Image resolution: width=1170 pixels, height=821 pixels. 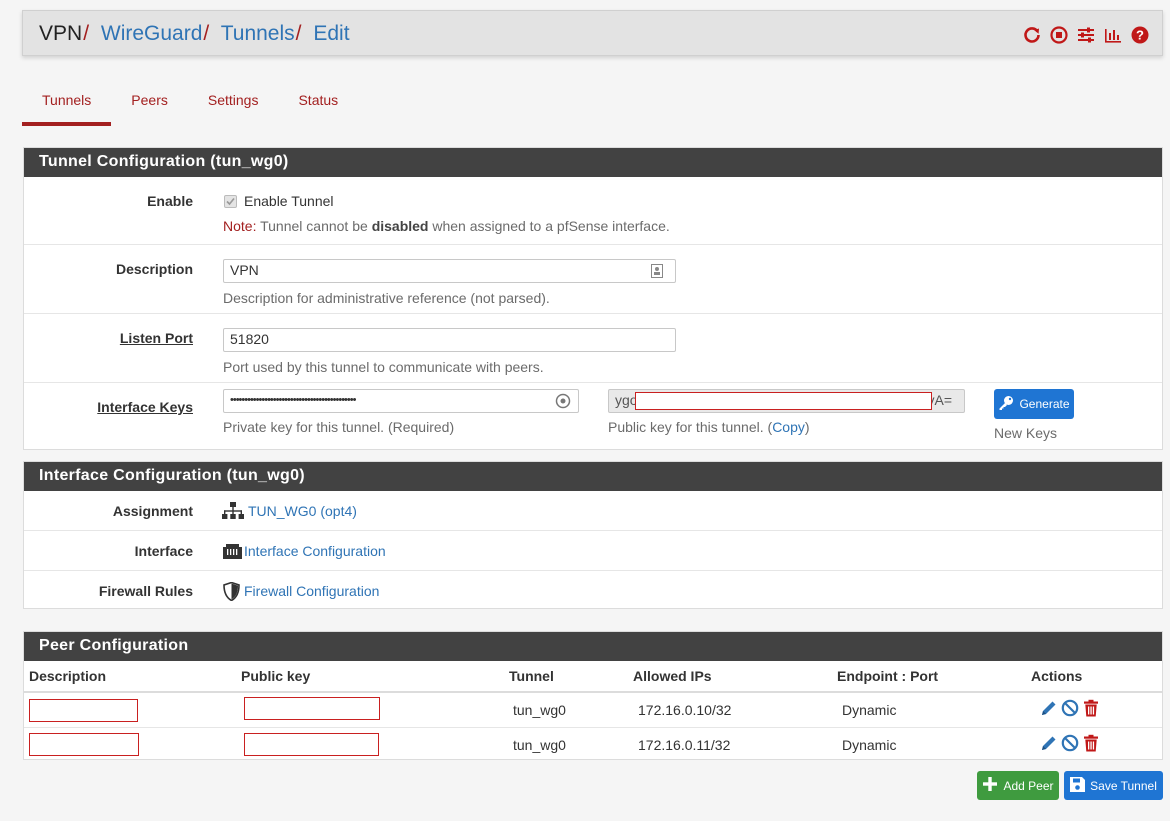 What do you see at coordinates (145, 591) in the screenshot?
I see `firewall-rules-label: Firewall Rules` at bounding box center [145, 591].